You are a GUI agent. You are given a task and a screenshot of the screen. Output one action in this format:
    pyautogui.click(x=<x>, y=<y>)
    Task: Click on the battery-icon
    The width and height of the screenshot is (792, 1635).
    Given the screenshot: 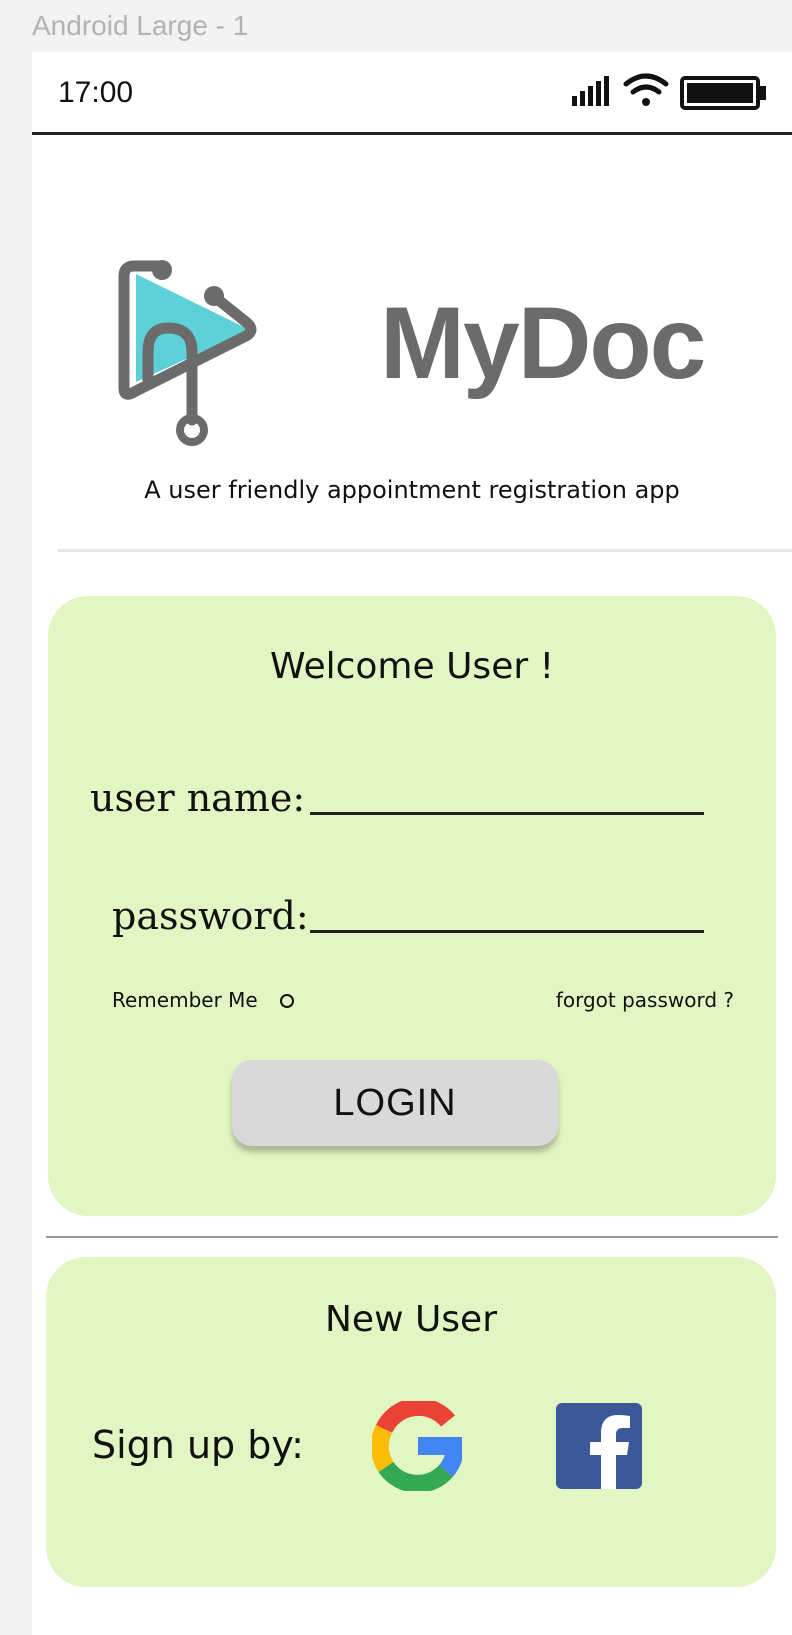 What is the action you would take?
    pyautogui.click(x=723, y=93)
    